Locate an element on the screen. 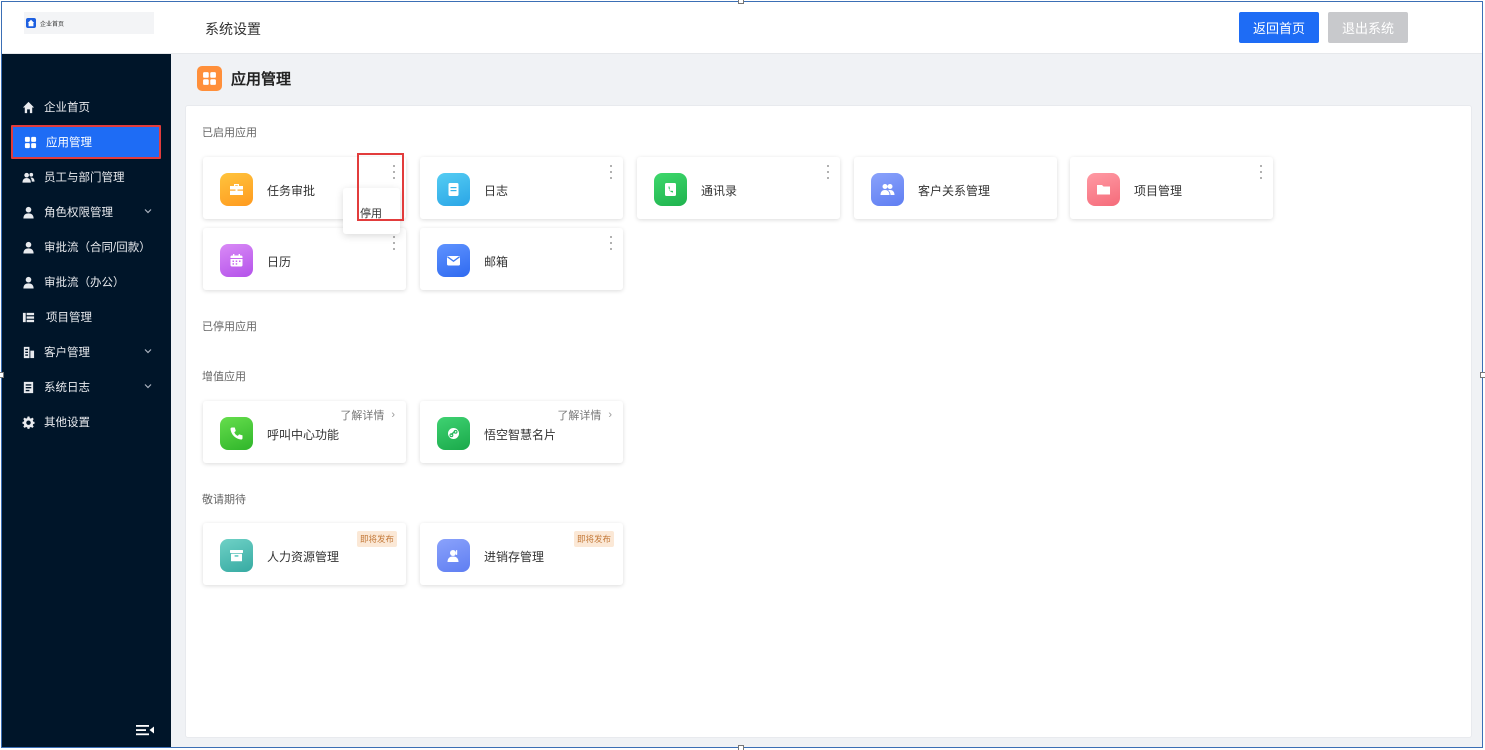  app-card-calendar: 日历 is located at coordinates (304, 259).